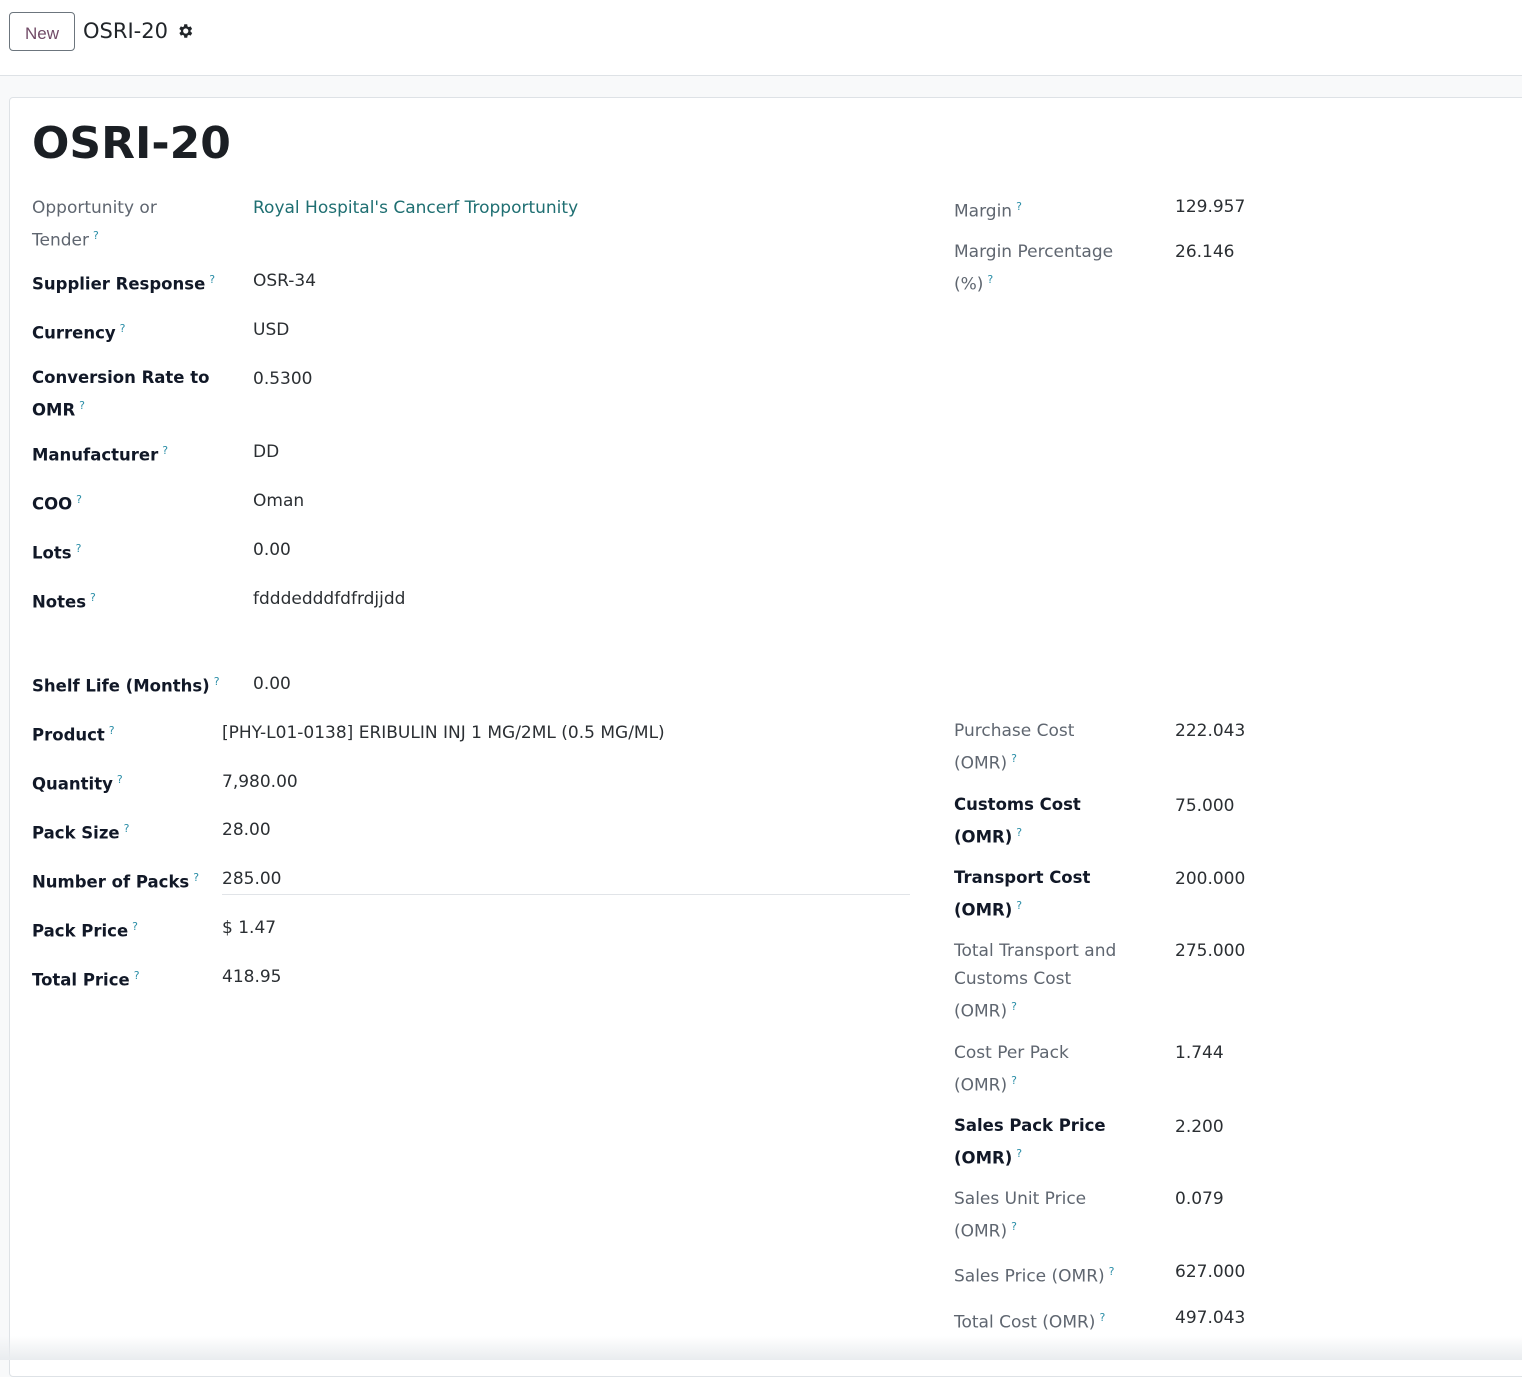 The image size is (1522, 1377). I want to click on supplier-response-value: OSR-34, so click(285, 281).